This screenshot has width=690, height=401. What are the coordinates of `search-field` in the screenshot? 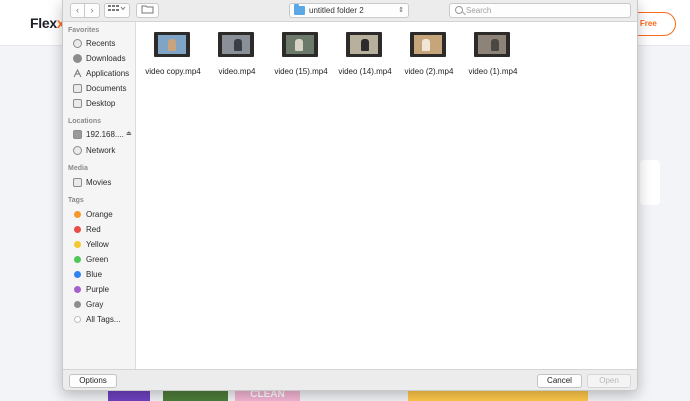 It's located at (540, 10).